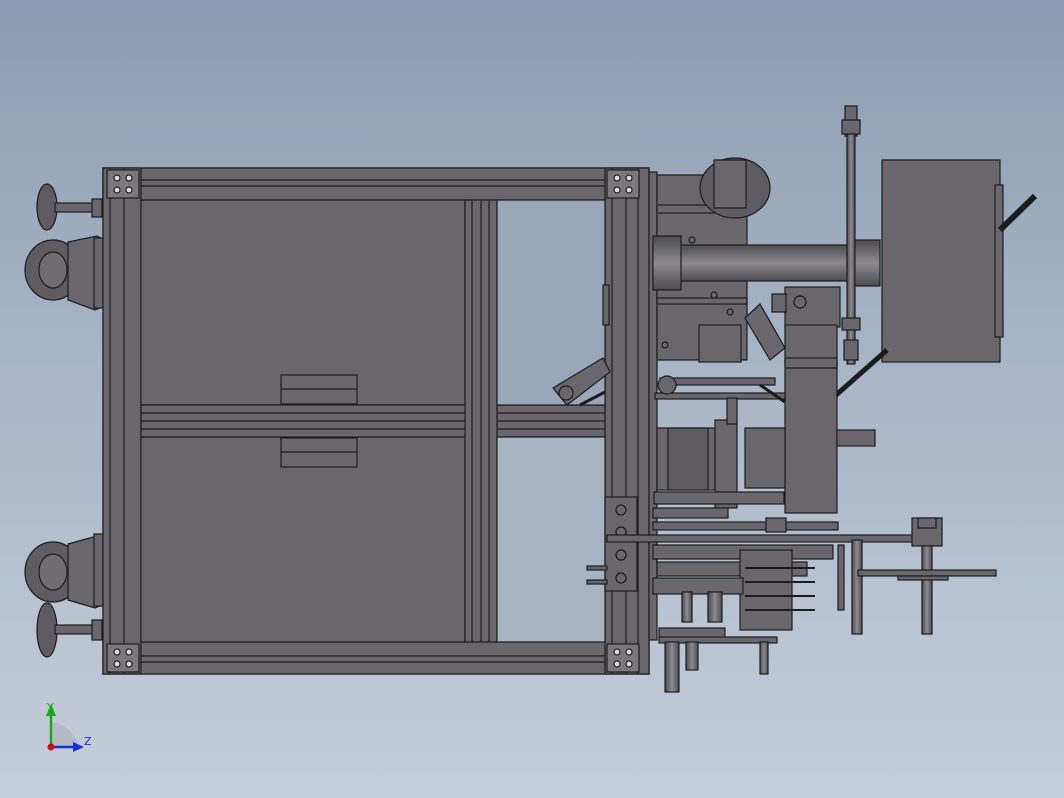  Describe the element at coordinates (51, 747) in the screenshot. I see `origin-marker` at that location.